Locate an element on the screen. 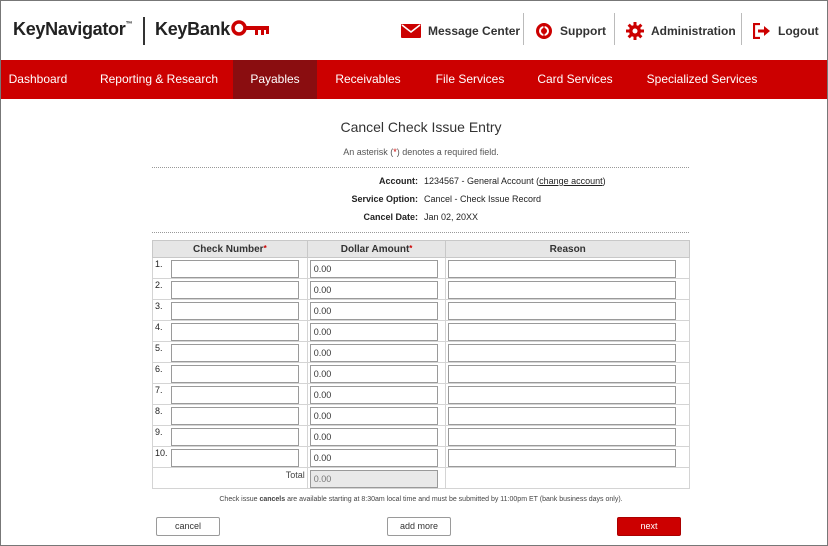  row-number: 2. is located at coordinates (159, 285).